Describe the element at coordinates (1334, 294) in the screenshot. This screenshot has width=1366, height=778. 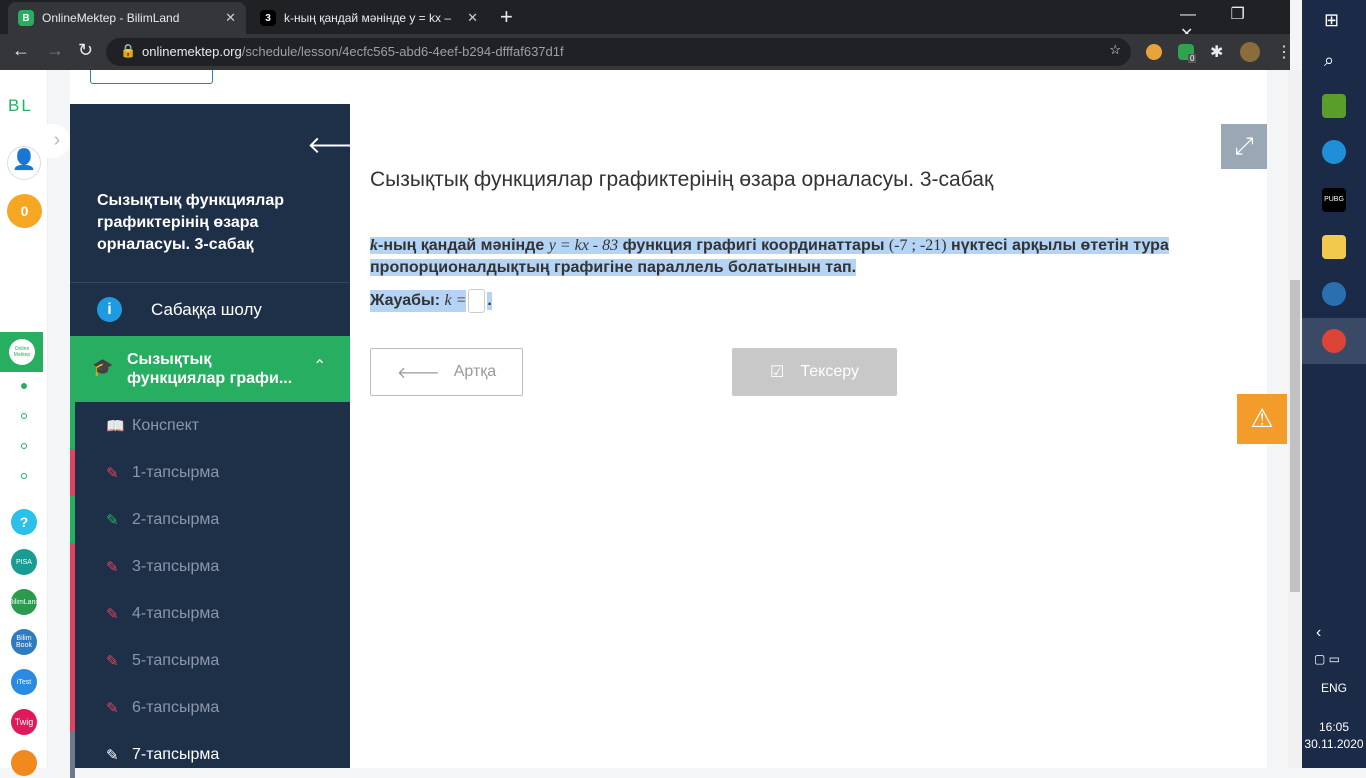
I see `steam-icon` at that location.